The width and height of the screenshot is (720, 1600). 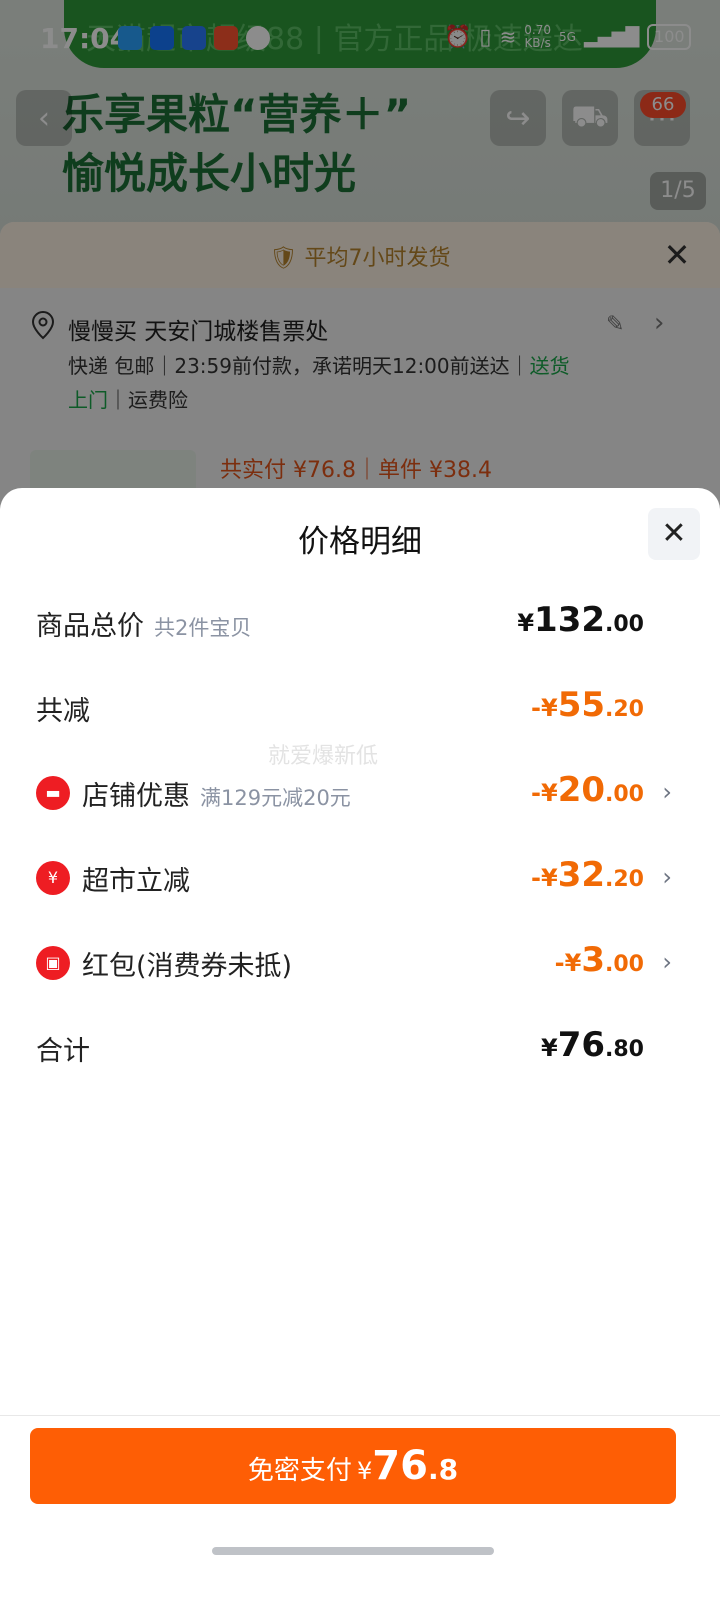 What do you see at coordinates (299, 1471) in the screenshot?
I see `pay-label: 免密支付` at bounding box center [299, 1471].